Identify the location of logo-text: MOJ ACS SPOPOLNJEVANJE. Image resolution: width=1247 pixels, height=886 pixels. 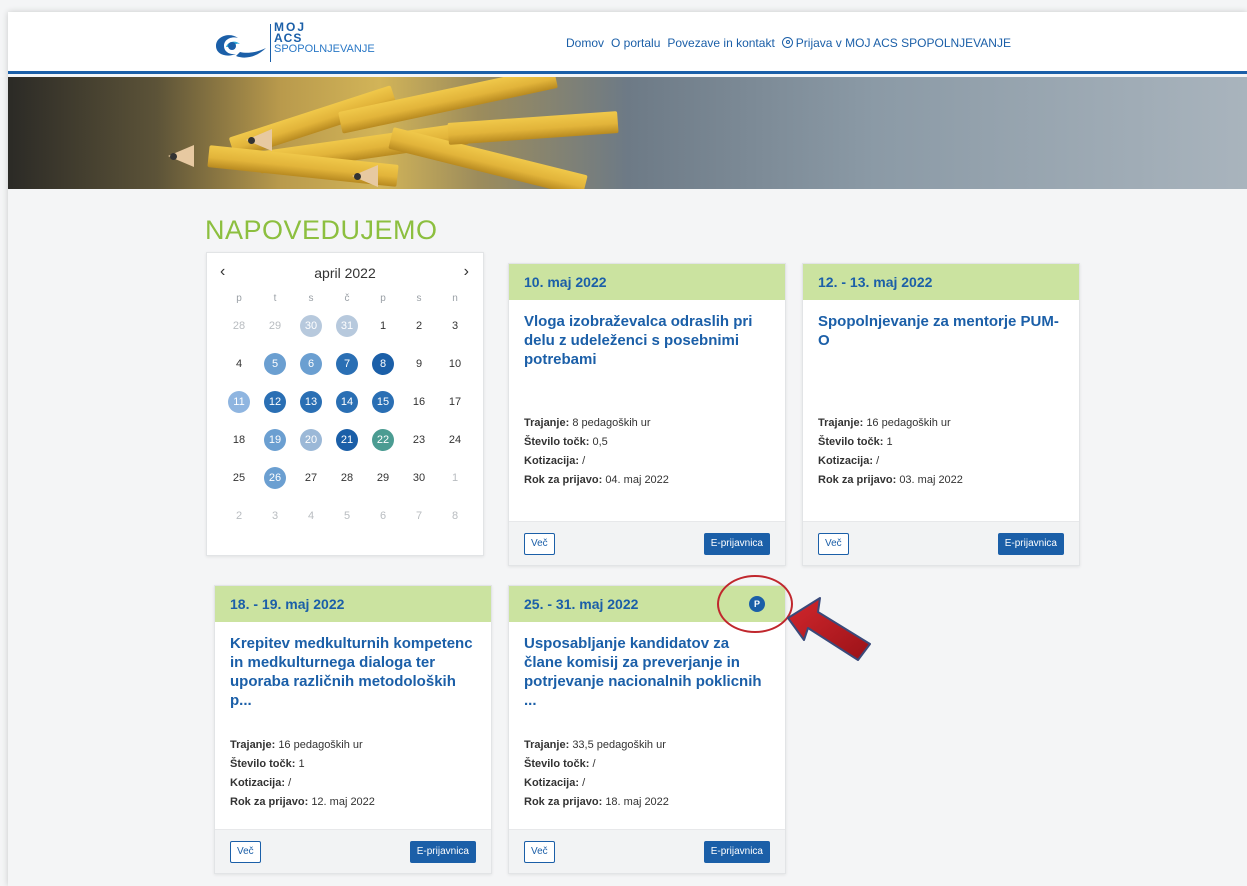
(324, 38).